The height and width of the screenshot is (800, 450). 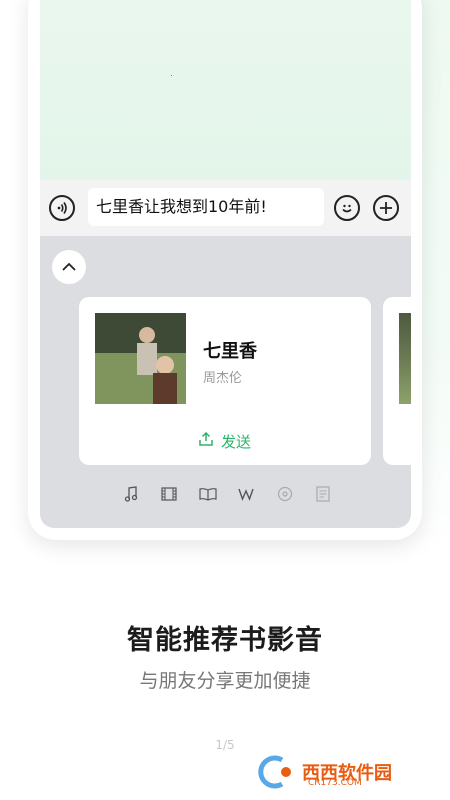 What do you see at coordinates (169, 494) in the screenshot?
I see `film-tab-icon` at bounding box center [169, 494].